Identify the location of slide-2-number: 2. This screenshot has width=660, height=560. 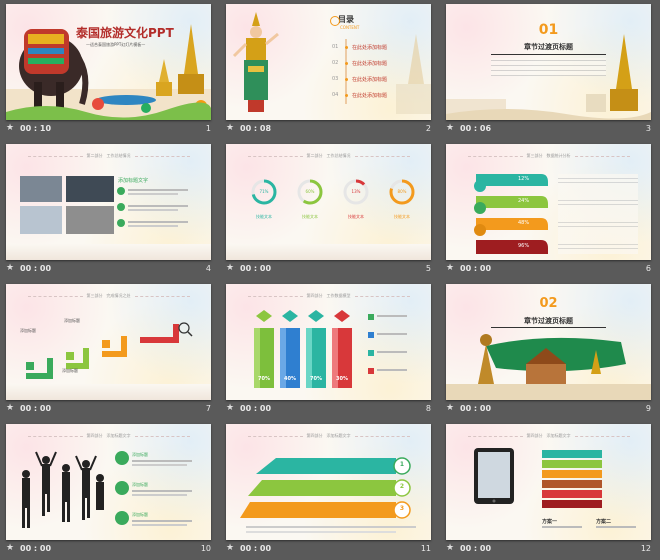
(428, 128).